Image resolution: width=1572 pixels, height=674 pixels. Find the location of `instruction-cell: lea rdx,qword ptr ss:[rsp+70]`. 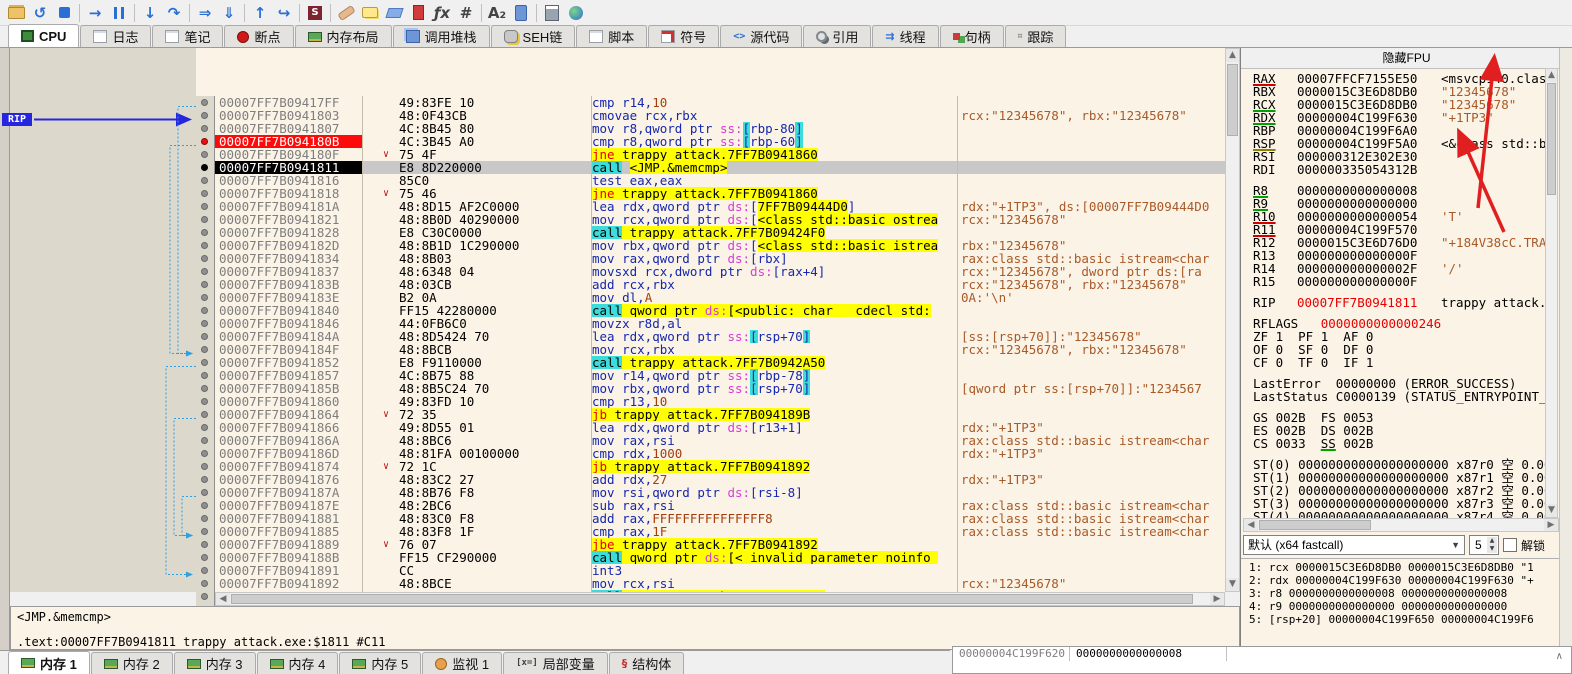

instruction-cell: lea rdx,qword ptr ss:[rsp+70] is located at coordinates (775, 336).